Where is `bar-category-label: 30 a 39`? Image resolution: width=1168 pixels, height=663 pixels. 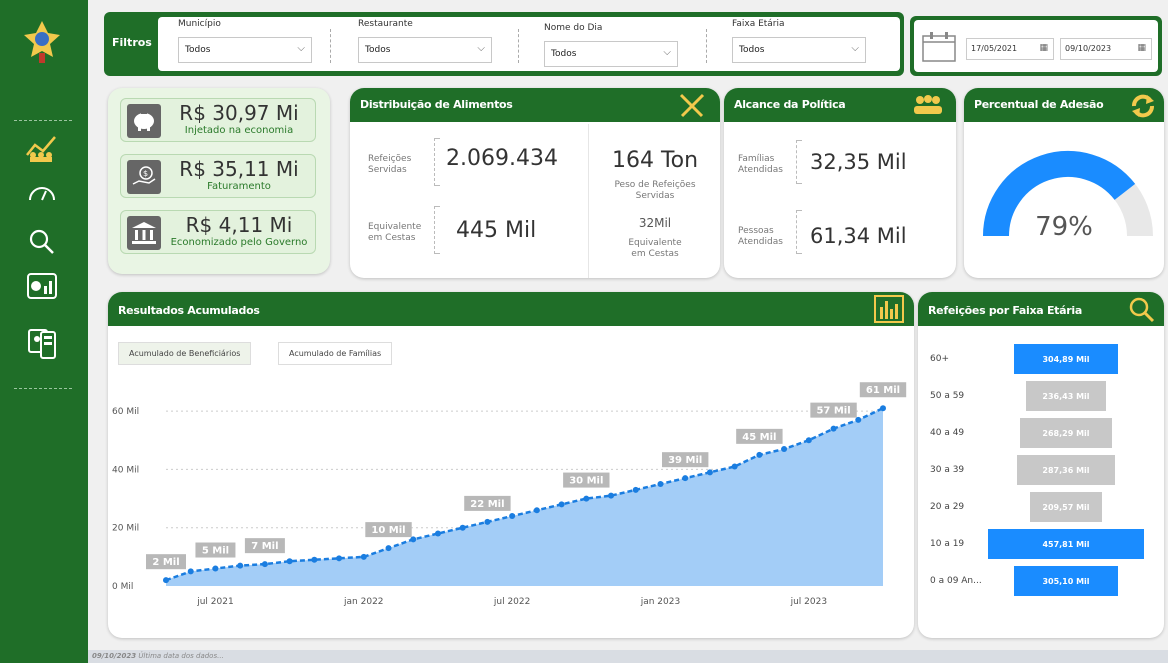 bar-category-label: 30 a 39 is located at coordinates (947, 470).